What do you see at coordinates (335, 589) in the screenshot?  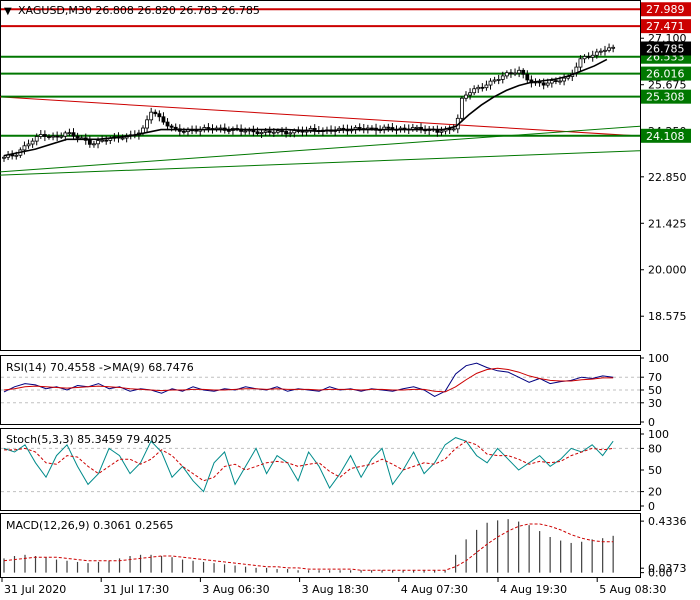 I see `time-tick-label: 3 Aug 18:30` at bounding box center [335, 589].